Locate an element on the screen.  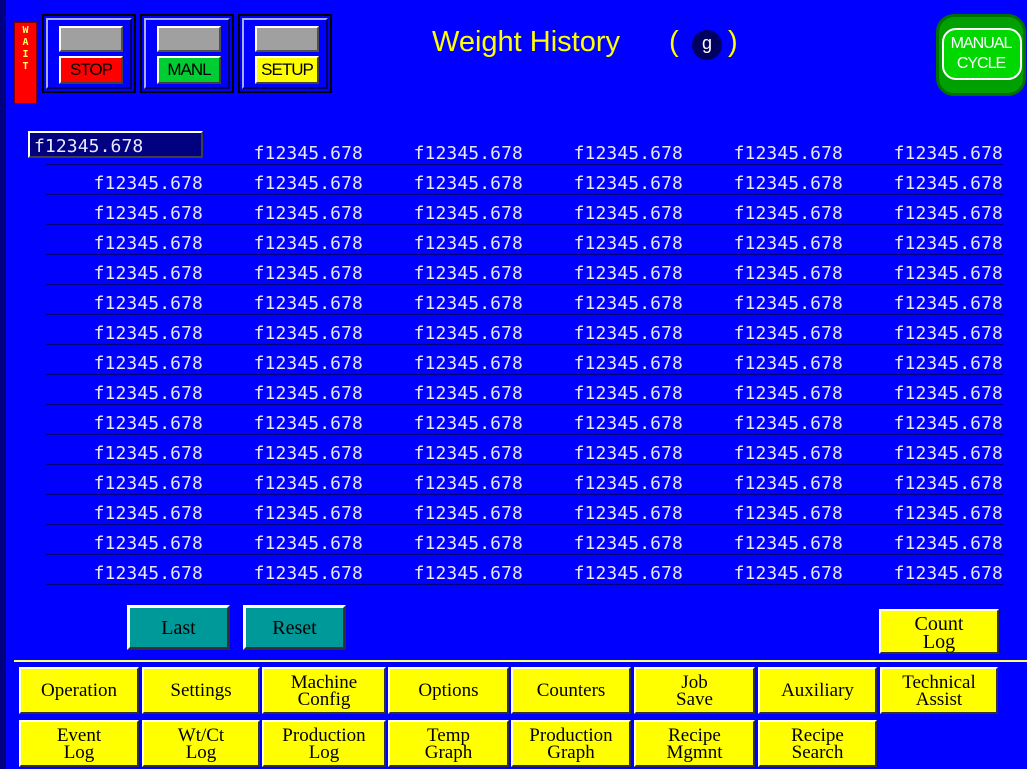
nav-settings-button: Settings is located at coordinates (201, 690).